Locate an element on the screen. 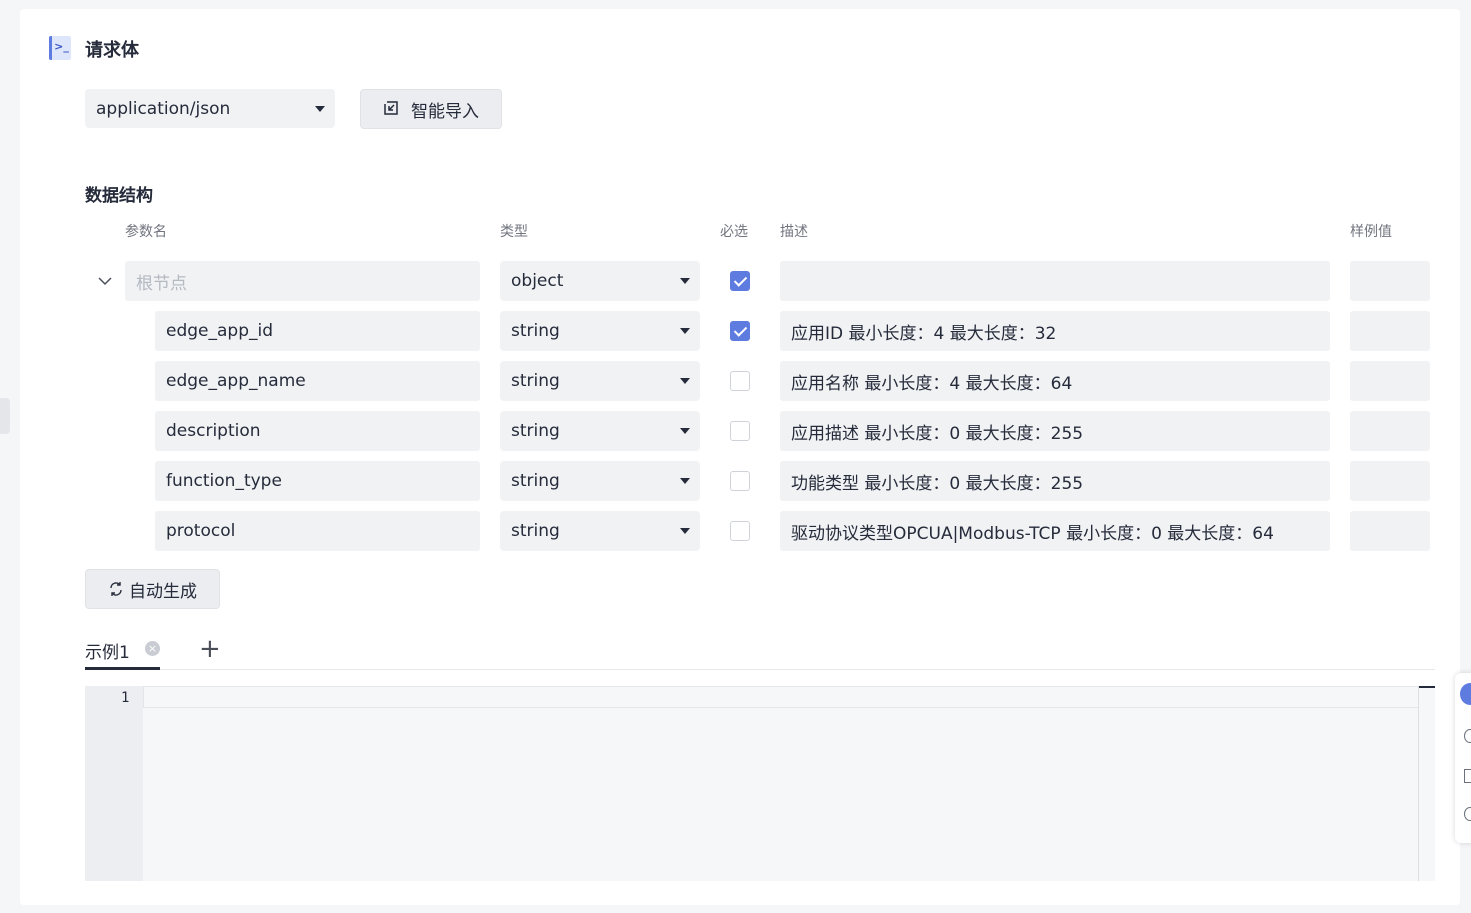  chevron-down-icon is located at coordinates (105, 281).